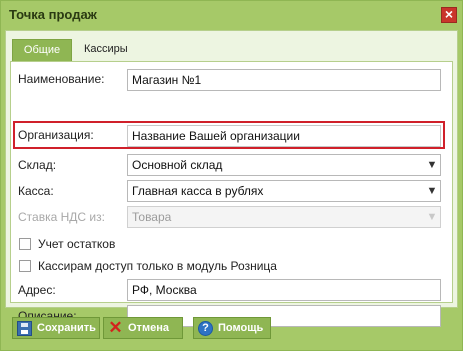 Image resolution: width=463 pixels, height=351 pixels. What do you see at coordinates (61, 217) in the screenshot?
I see `vat-rate-label: Ставка НДС из:` at bounding box center [61, 217].